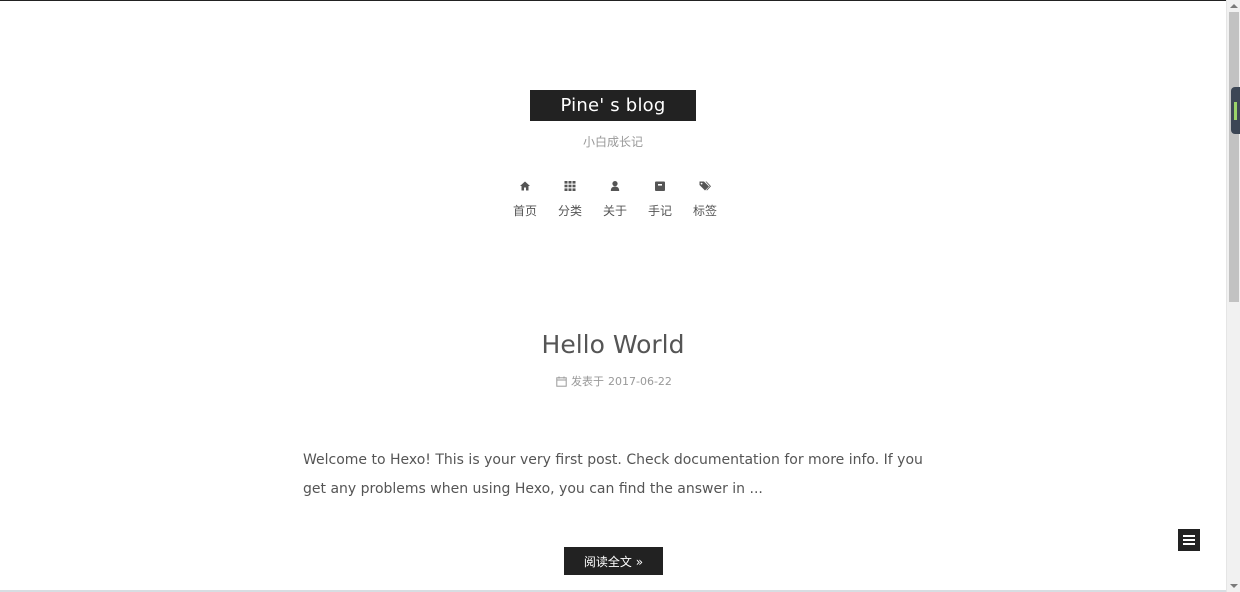 This screenshot has width=1240, height=592. Describe the element at coordinates (570, 186) in the screenshot. I see `th-grid-icon` at that location.